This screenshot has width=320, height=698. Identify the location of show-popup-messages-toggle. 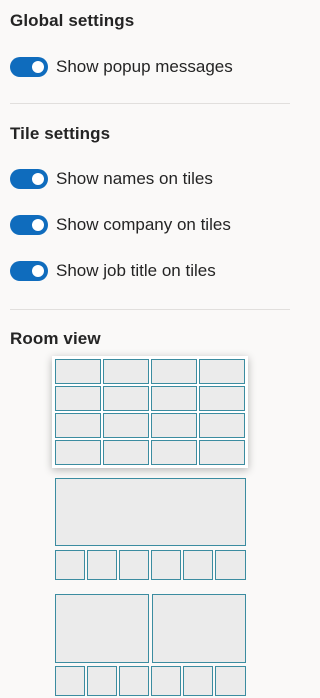
(29, 67).